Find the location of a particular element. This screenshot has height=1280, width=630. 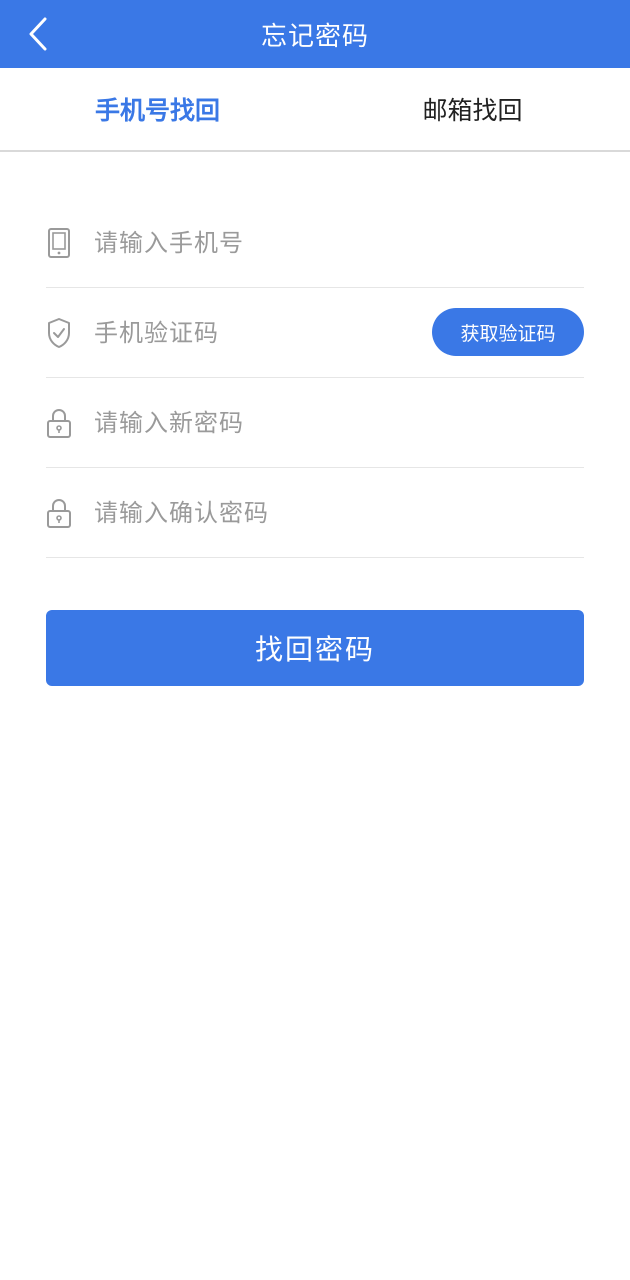

code-row: 获取验证码 is located at coordinates (315, 333).